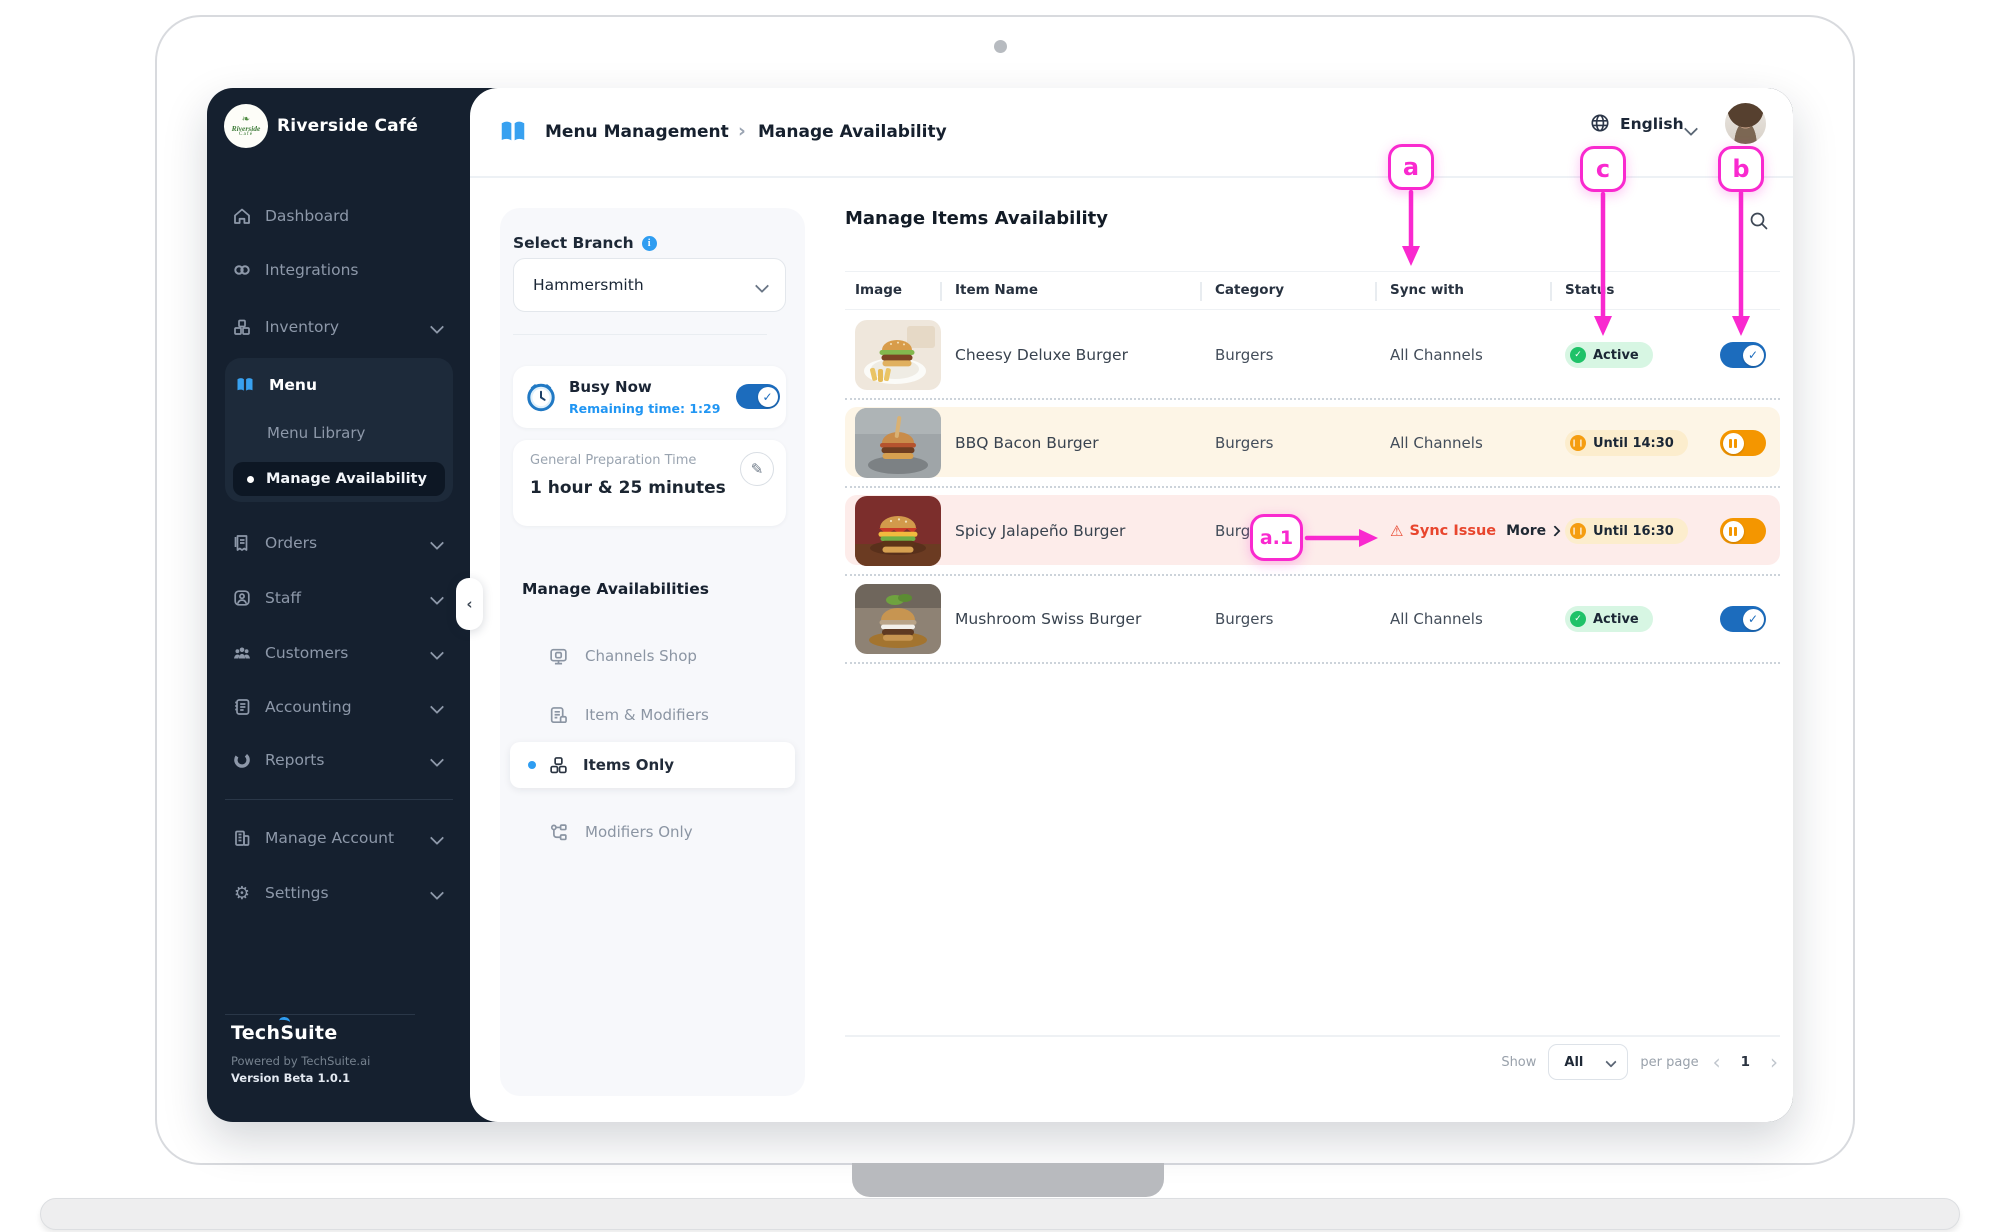 This screenshot has height=1232, width=2000. I want to click on language-selector: English, so click(1652, 124).